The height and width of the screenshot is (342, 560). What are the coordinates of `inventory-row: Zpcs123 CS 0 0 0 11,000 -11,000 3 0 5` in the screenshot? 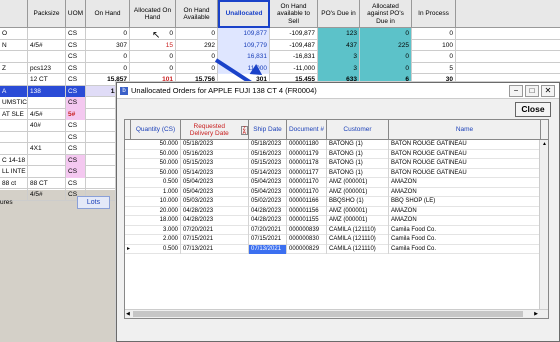 It's located at (280, 68).